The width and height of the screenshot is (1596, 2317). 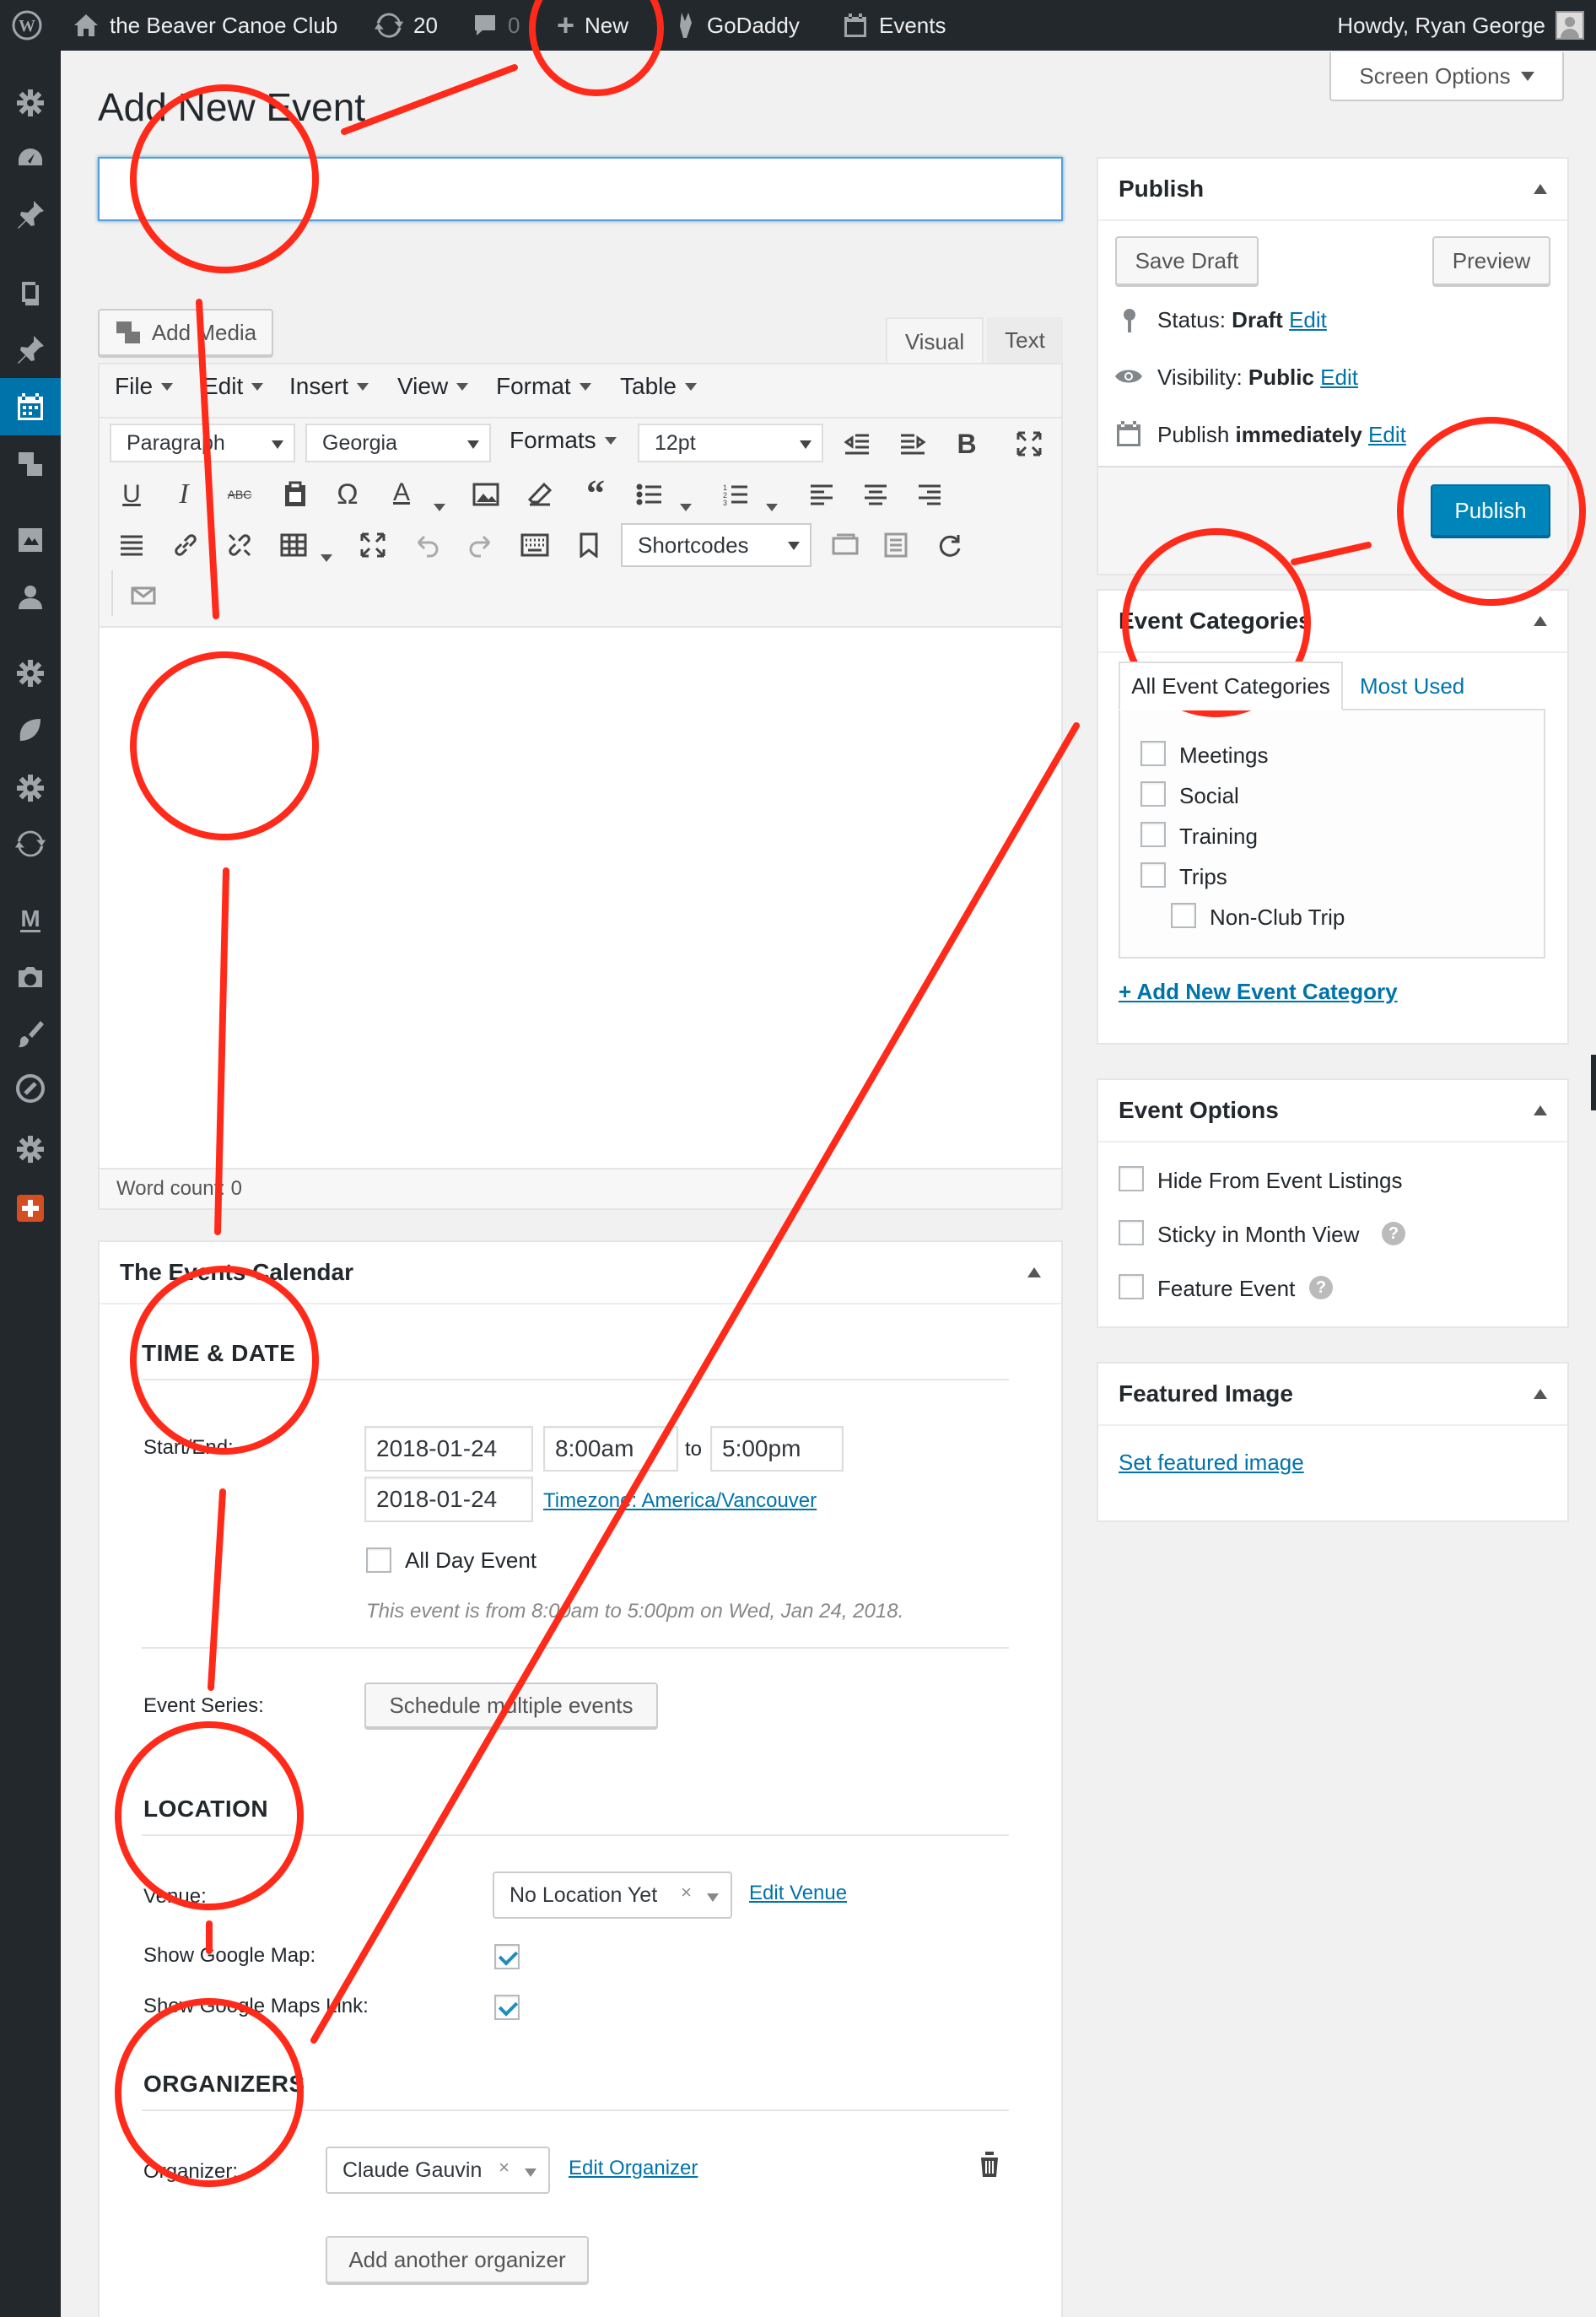 What do you see at coordinates (875, 494) in the screenshot?
I see `align-center-icon` at bounding box center [875, 494].